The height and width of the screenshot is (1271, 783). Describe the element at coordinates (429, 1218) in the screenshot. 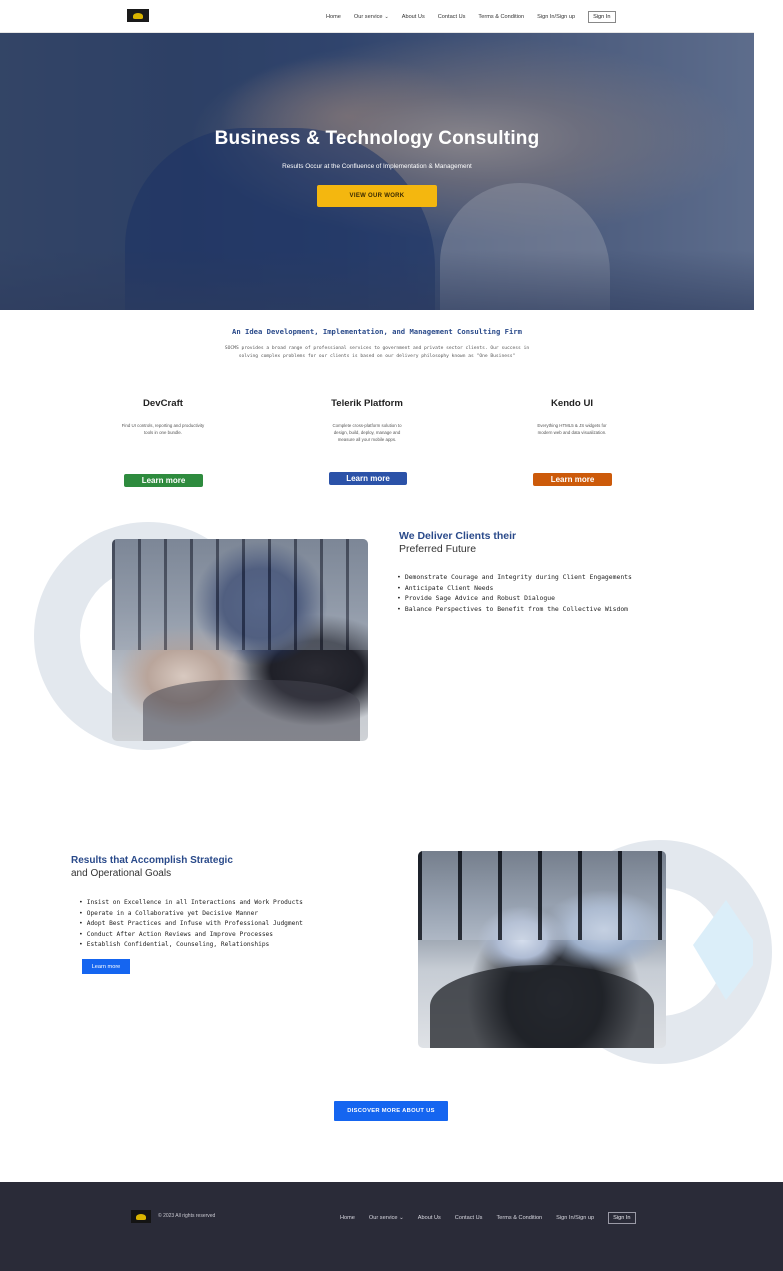

I see `footer-nav-about-us: About Us` at that location.